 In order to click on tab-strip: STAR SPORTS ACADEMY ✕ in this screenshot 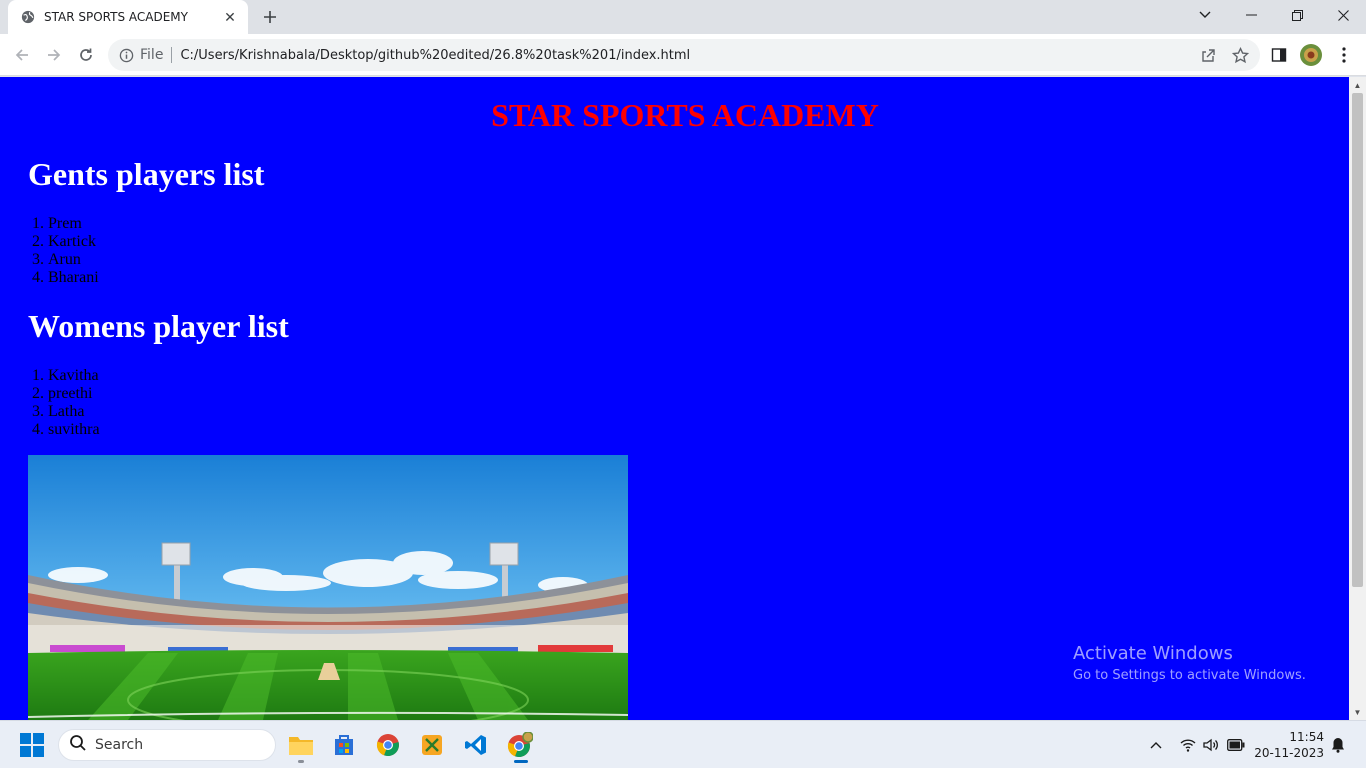, I will do `click(683, 17)`.